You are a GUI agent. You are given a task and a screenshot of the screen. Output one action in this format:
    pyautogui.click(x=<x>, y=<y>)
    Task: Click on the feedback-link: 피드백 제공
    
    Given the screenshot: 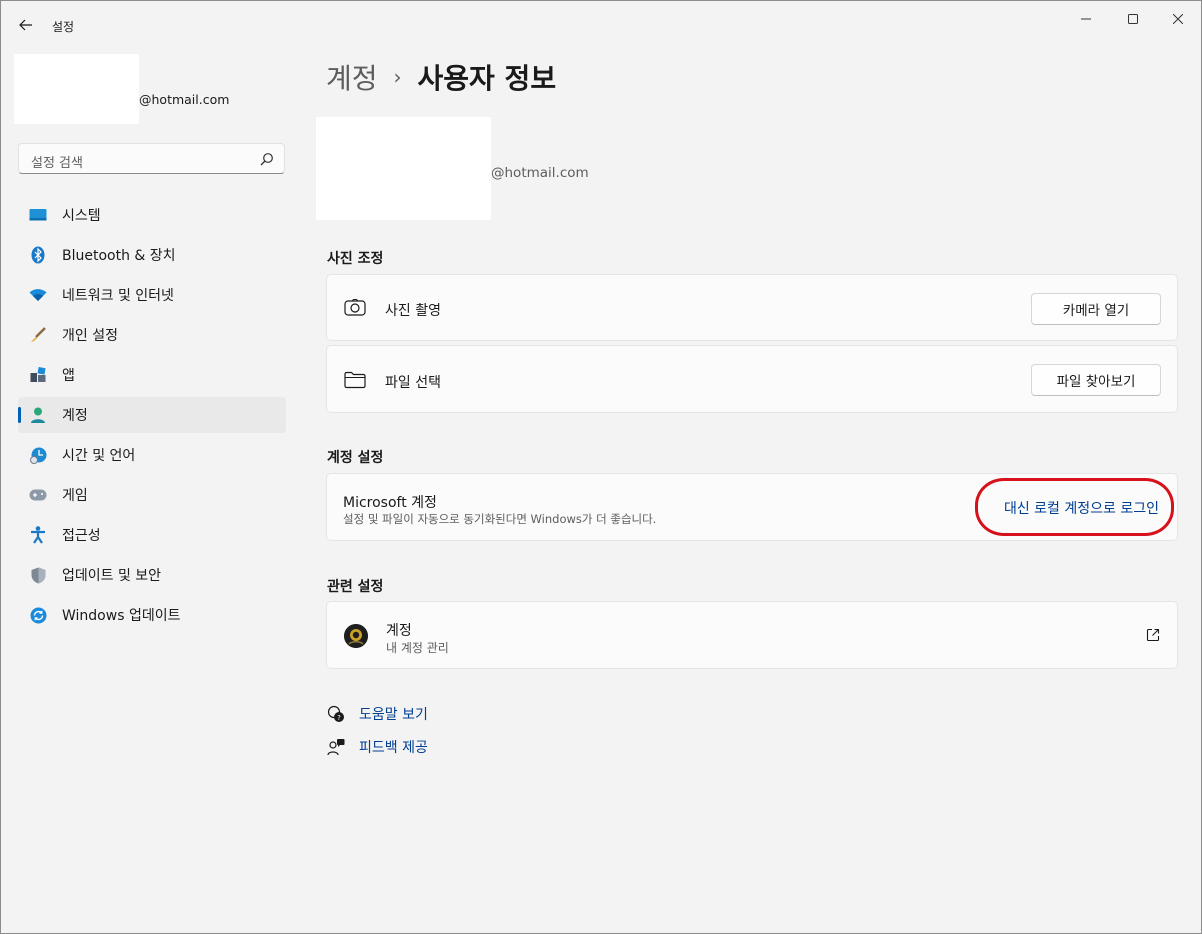 What is the action you would take?
    pyautogui.click(x=377, y=747)
    